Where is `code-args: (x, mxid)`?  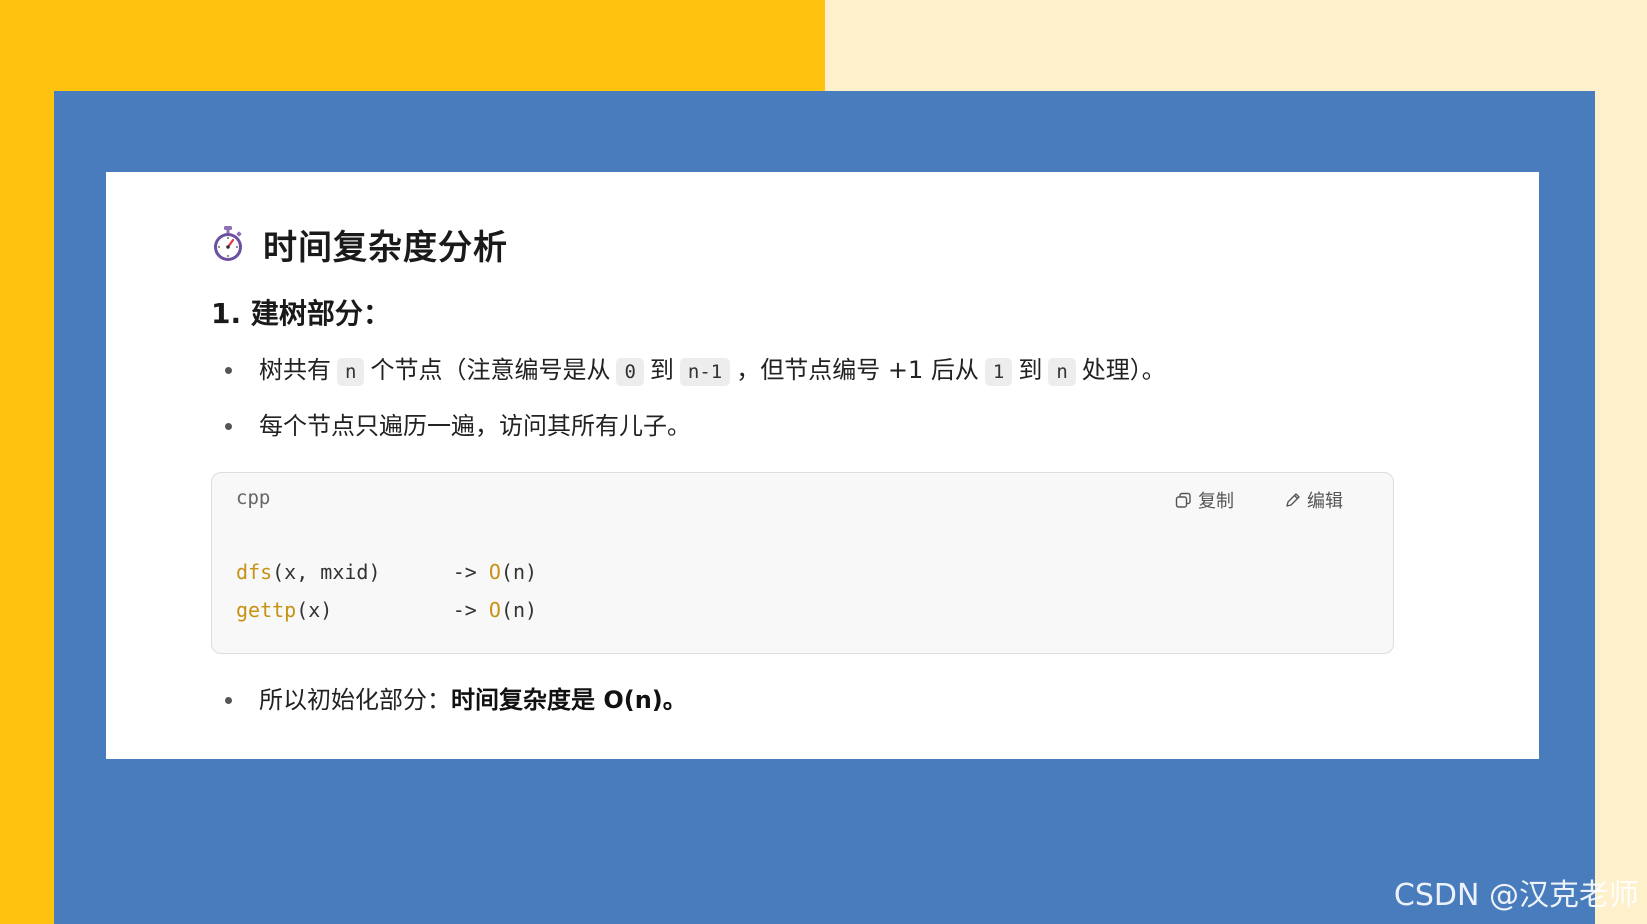 code-args: (x, mxid) is located at coordinates (326, 572).